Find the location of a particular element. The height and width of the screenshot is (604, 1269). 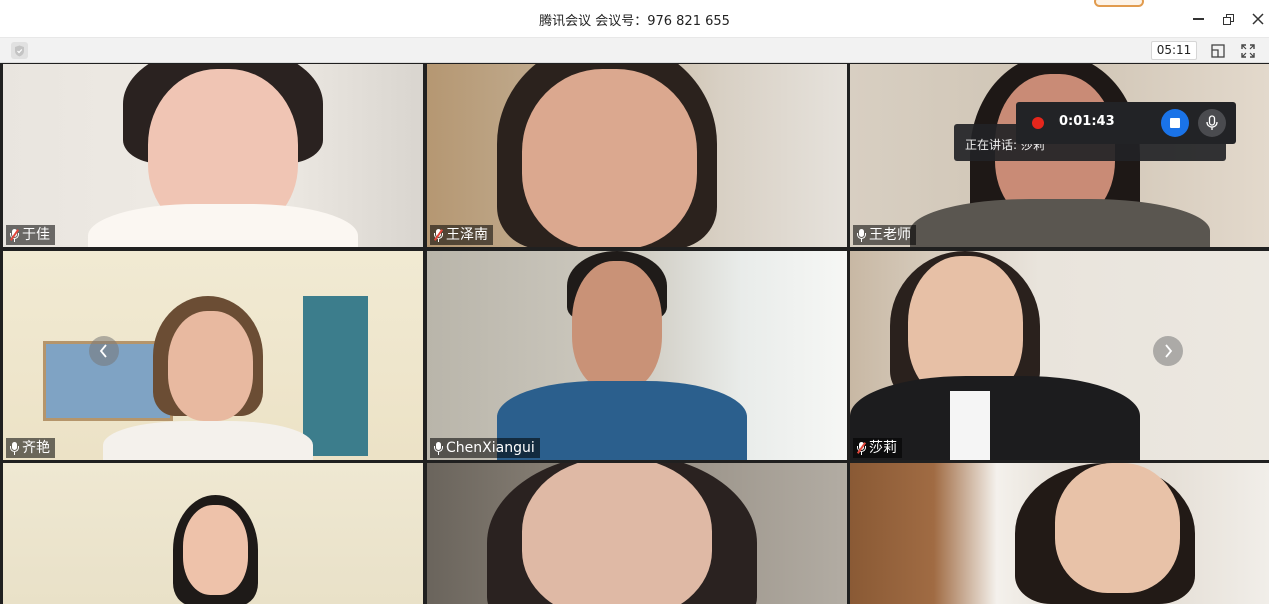

stop-icon is located at coordinates (1175, 123).